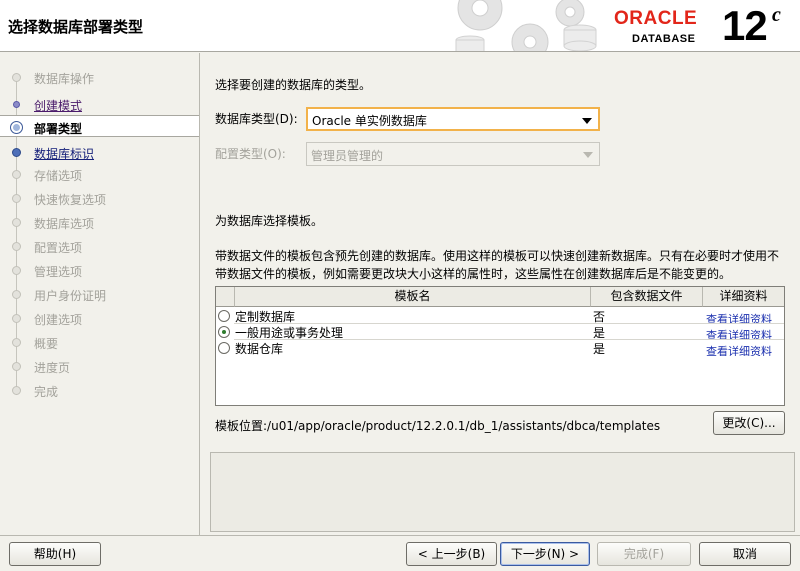 This screenshot has height=571, width=800. I want to click on template-heading: 为数据库选择模板。, so click(269, 221).